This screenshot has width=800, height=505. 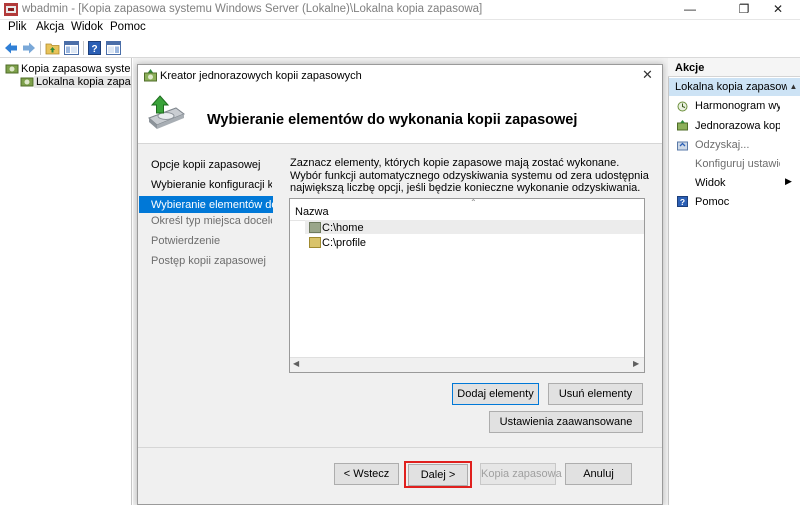 What do you see at coordinates (167, 112) in the screenshot?
I see `backup-wizard-icon` at bounding box center [167, 112].